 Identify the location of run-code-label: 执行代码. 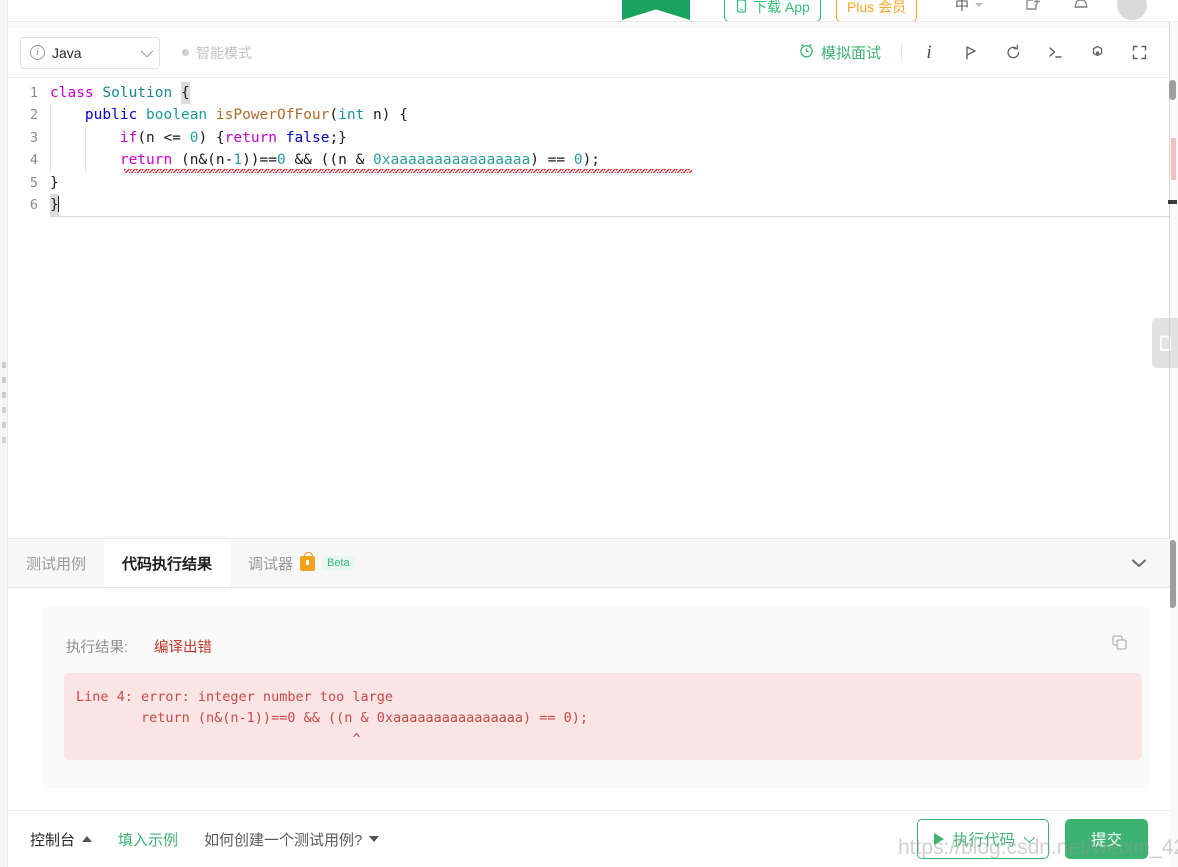
(983, 840).